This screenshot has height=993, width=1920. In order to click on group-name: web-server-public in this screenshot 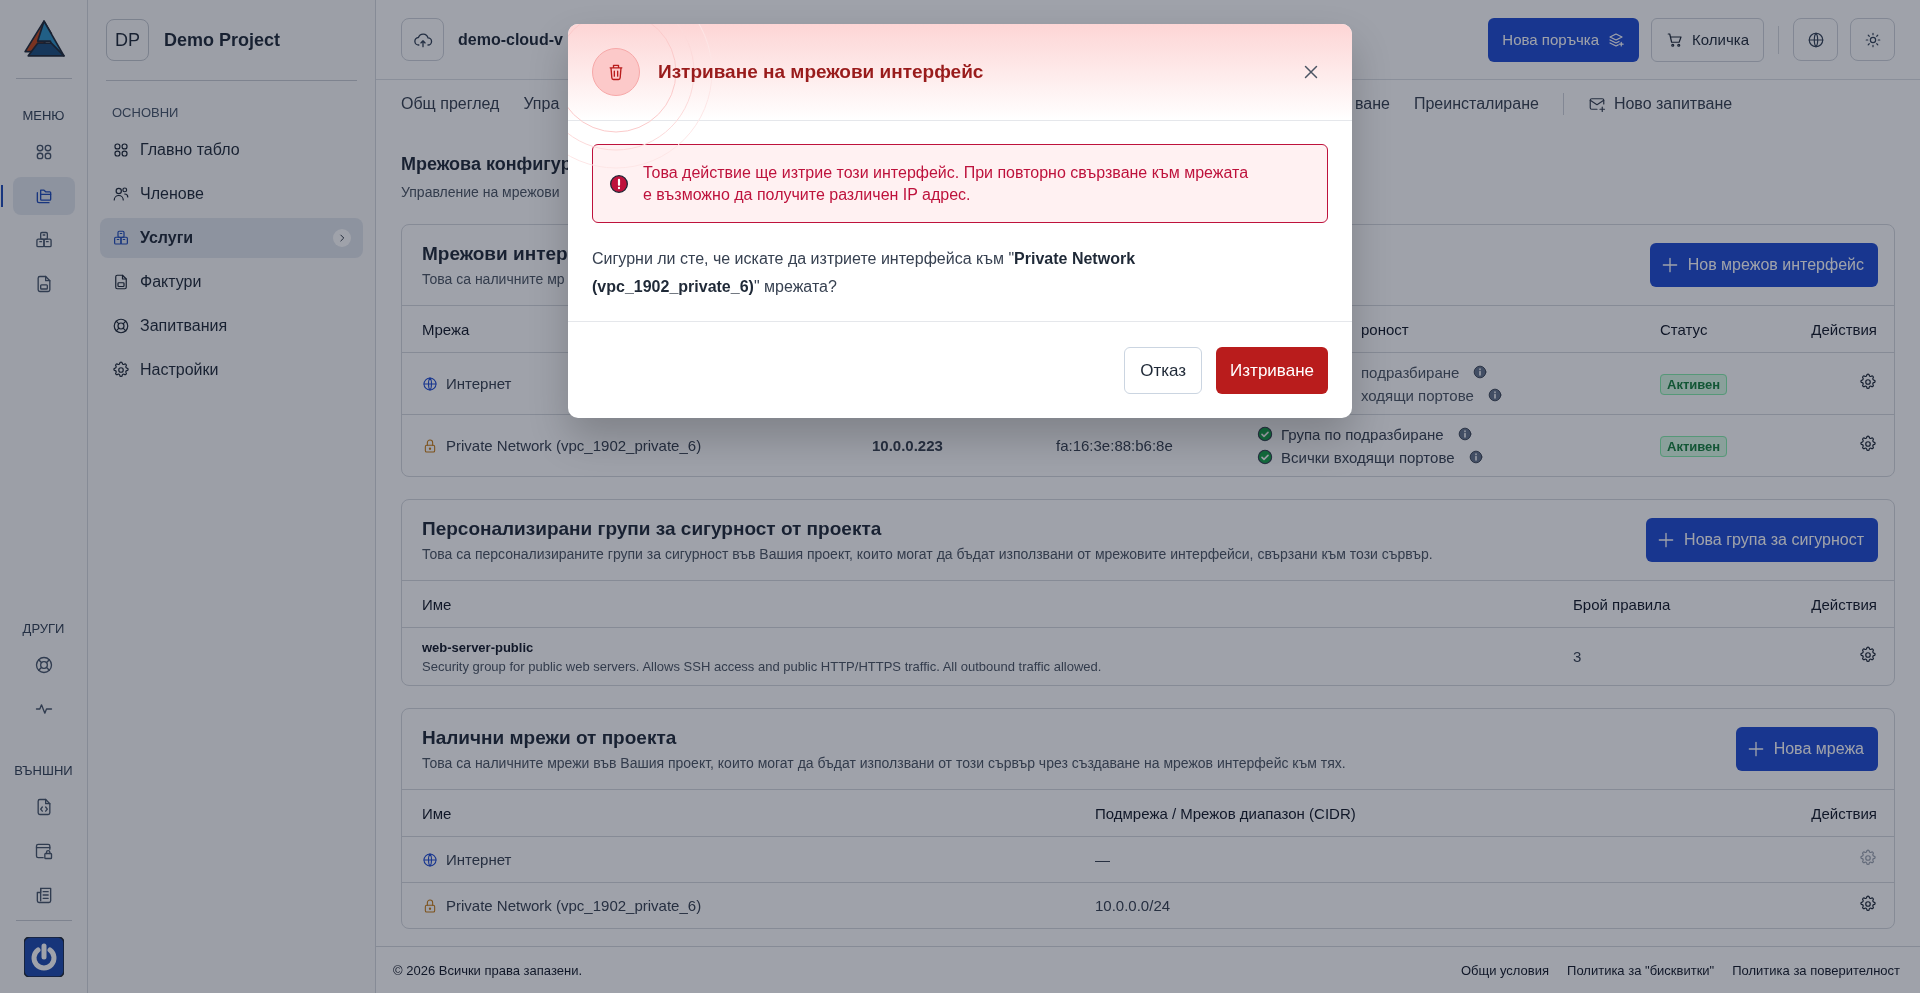, I will do `click(478, 647)`.